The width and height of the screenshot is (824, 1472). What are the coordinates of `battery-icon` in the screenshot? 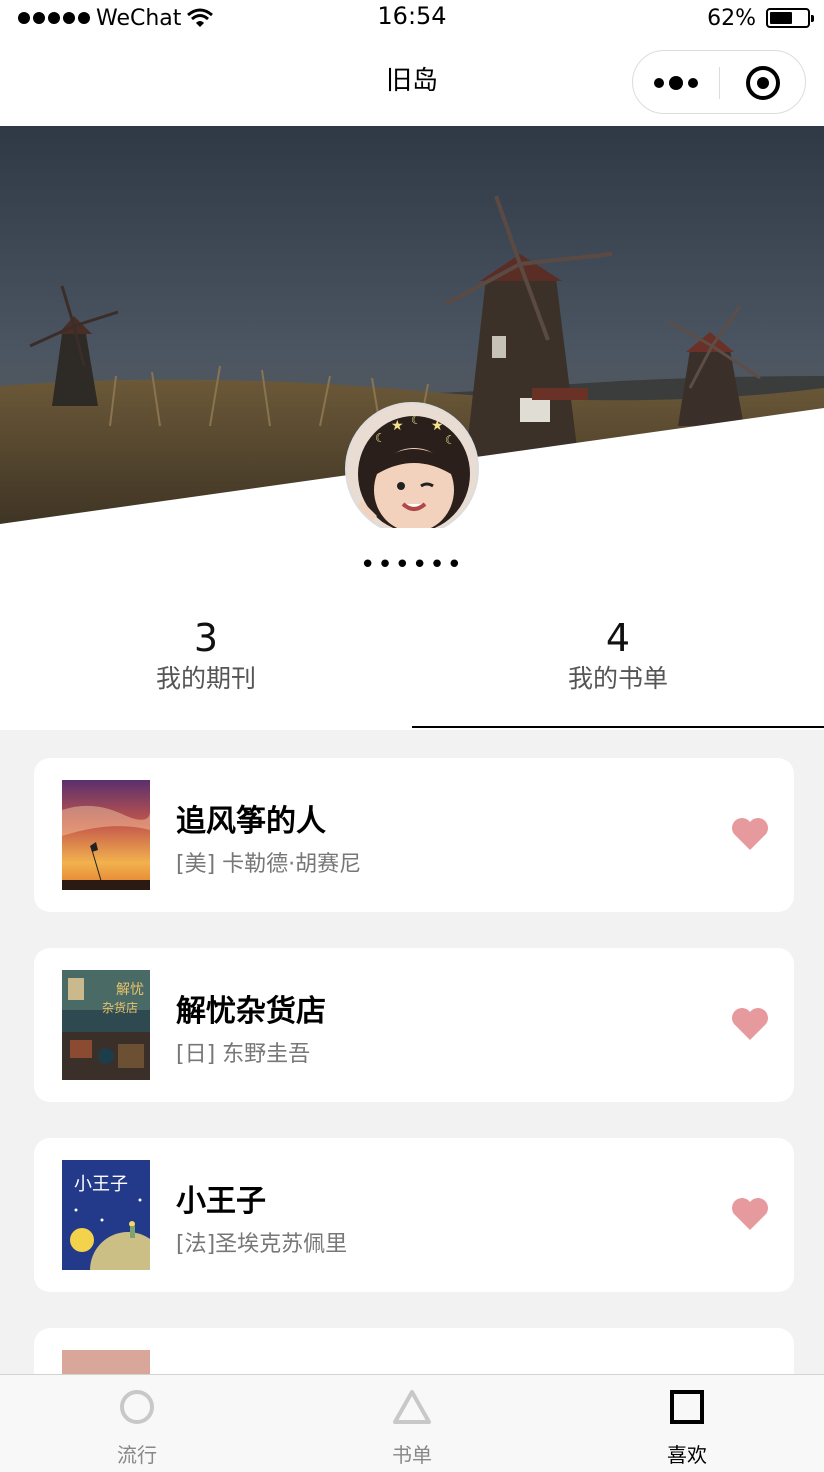 It's located at (790, 18).